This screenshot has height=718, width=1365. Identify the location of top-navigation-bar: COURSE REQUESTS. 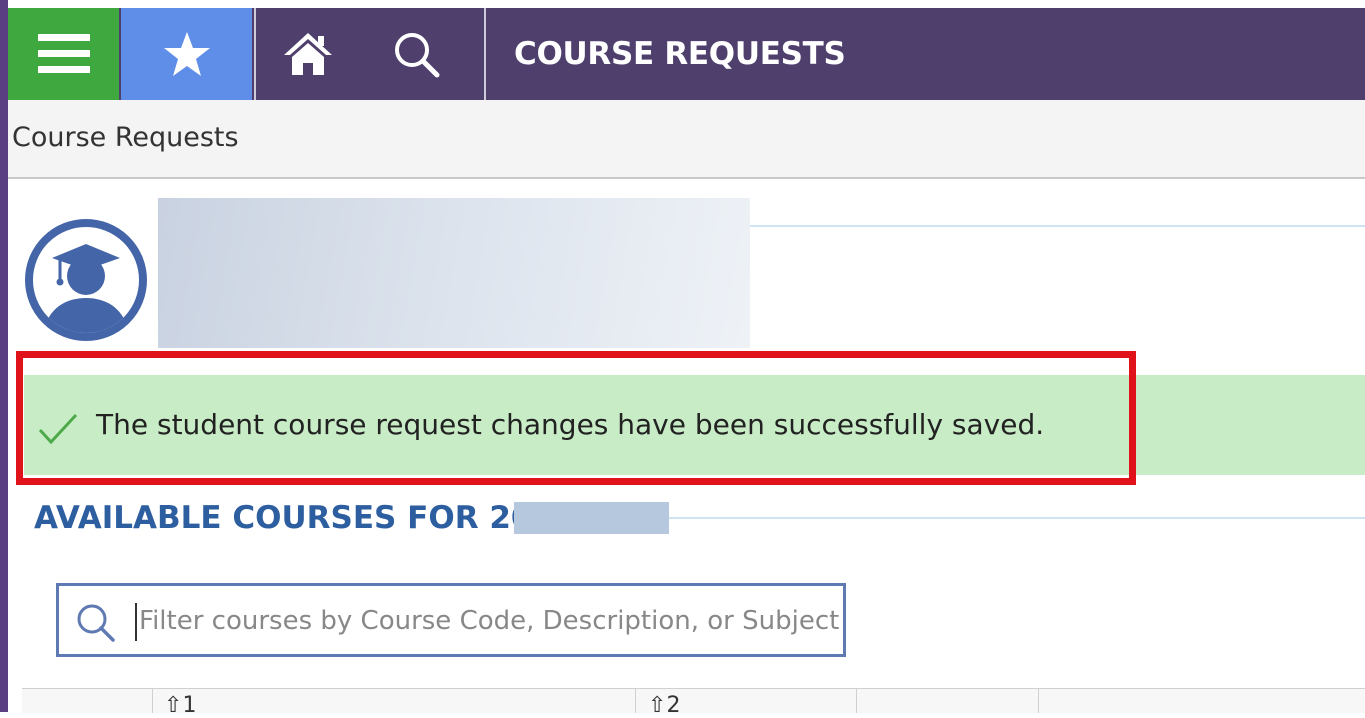
(686, 54).